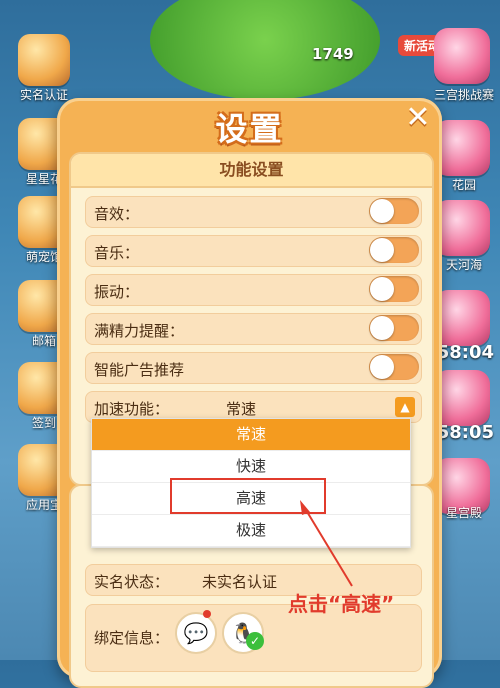  Describe the element at coordinates (341, 604) in the screenshot. I see `annotation-text: 点击“高速”` at that location.